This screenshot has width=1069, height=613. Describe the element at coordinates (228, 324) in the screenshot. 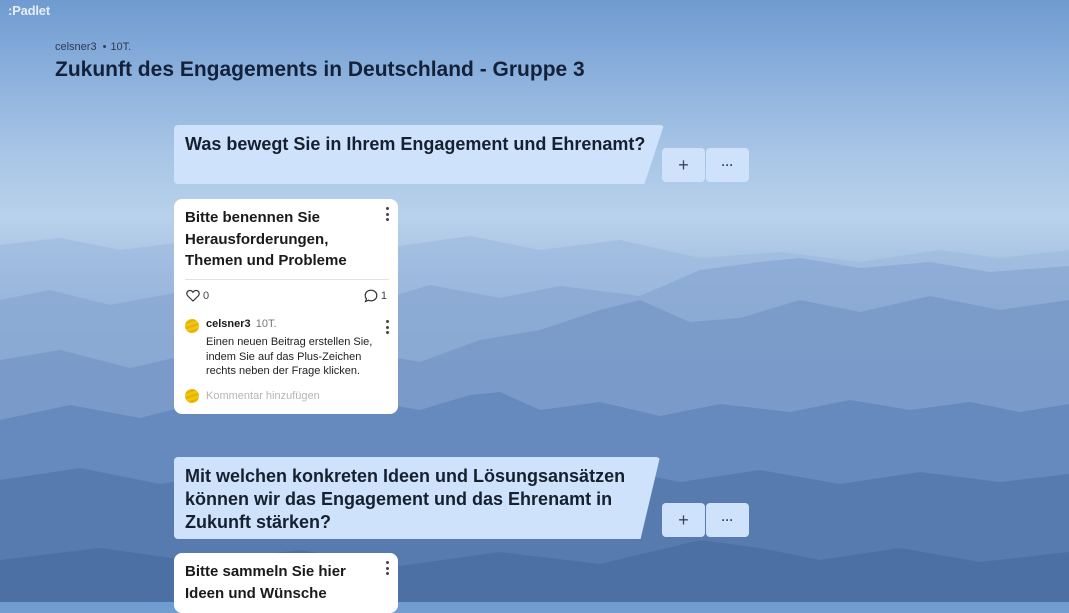

I see `comment-author: celsner3` at that location.